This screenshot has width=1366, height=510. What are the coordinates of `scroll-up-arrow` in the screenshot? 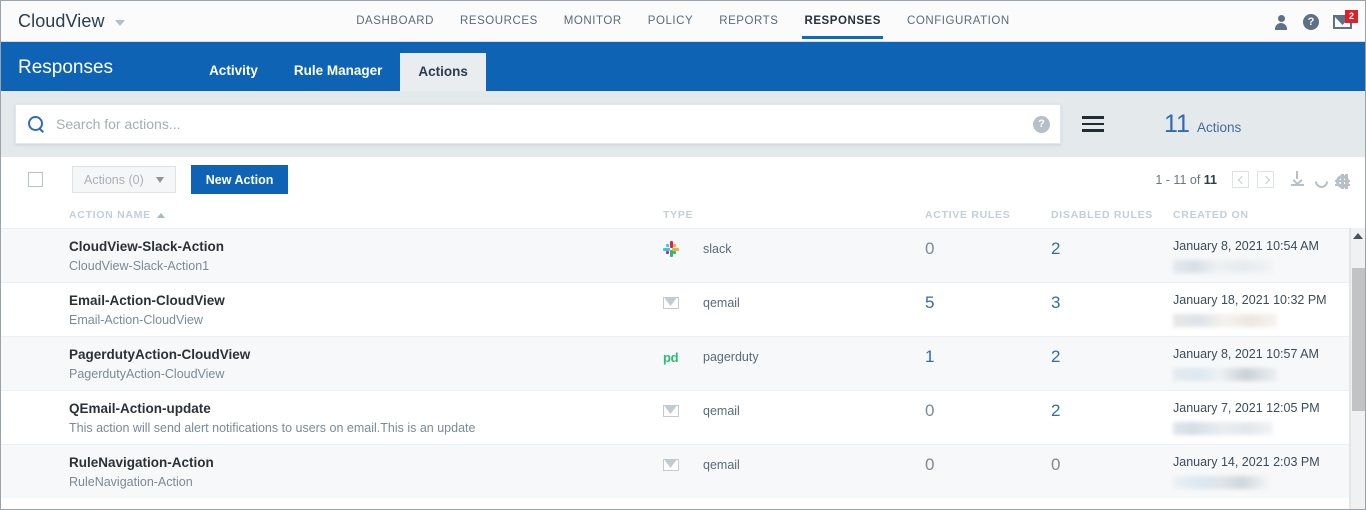 It's located at (1358, 236).